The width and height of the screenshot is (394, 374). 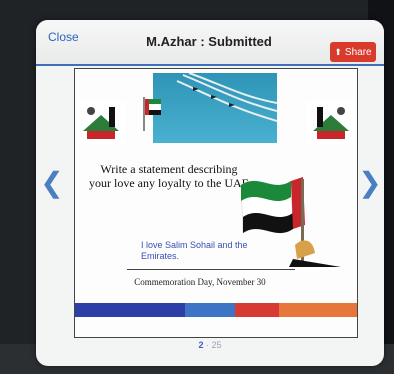 What do you see at coordinates (201, 345) in the screenshot?
I see `current-page: 2` at bounding box center [201, 345].